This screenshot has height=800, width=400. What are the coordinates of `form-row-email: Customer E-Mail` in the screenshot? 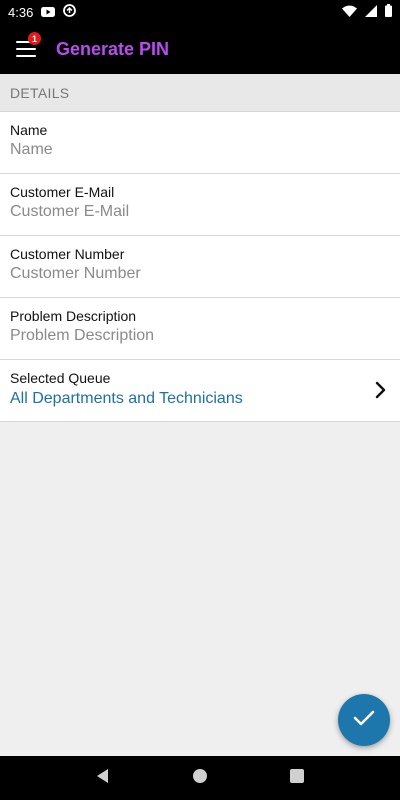 It's located at (200, 205).